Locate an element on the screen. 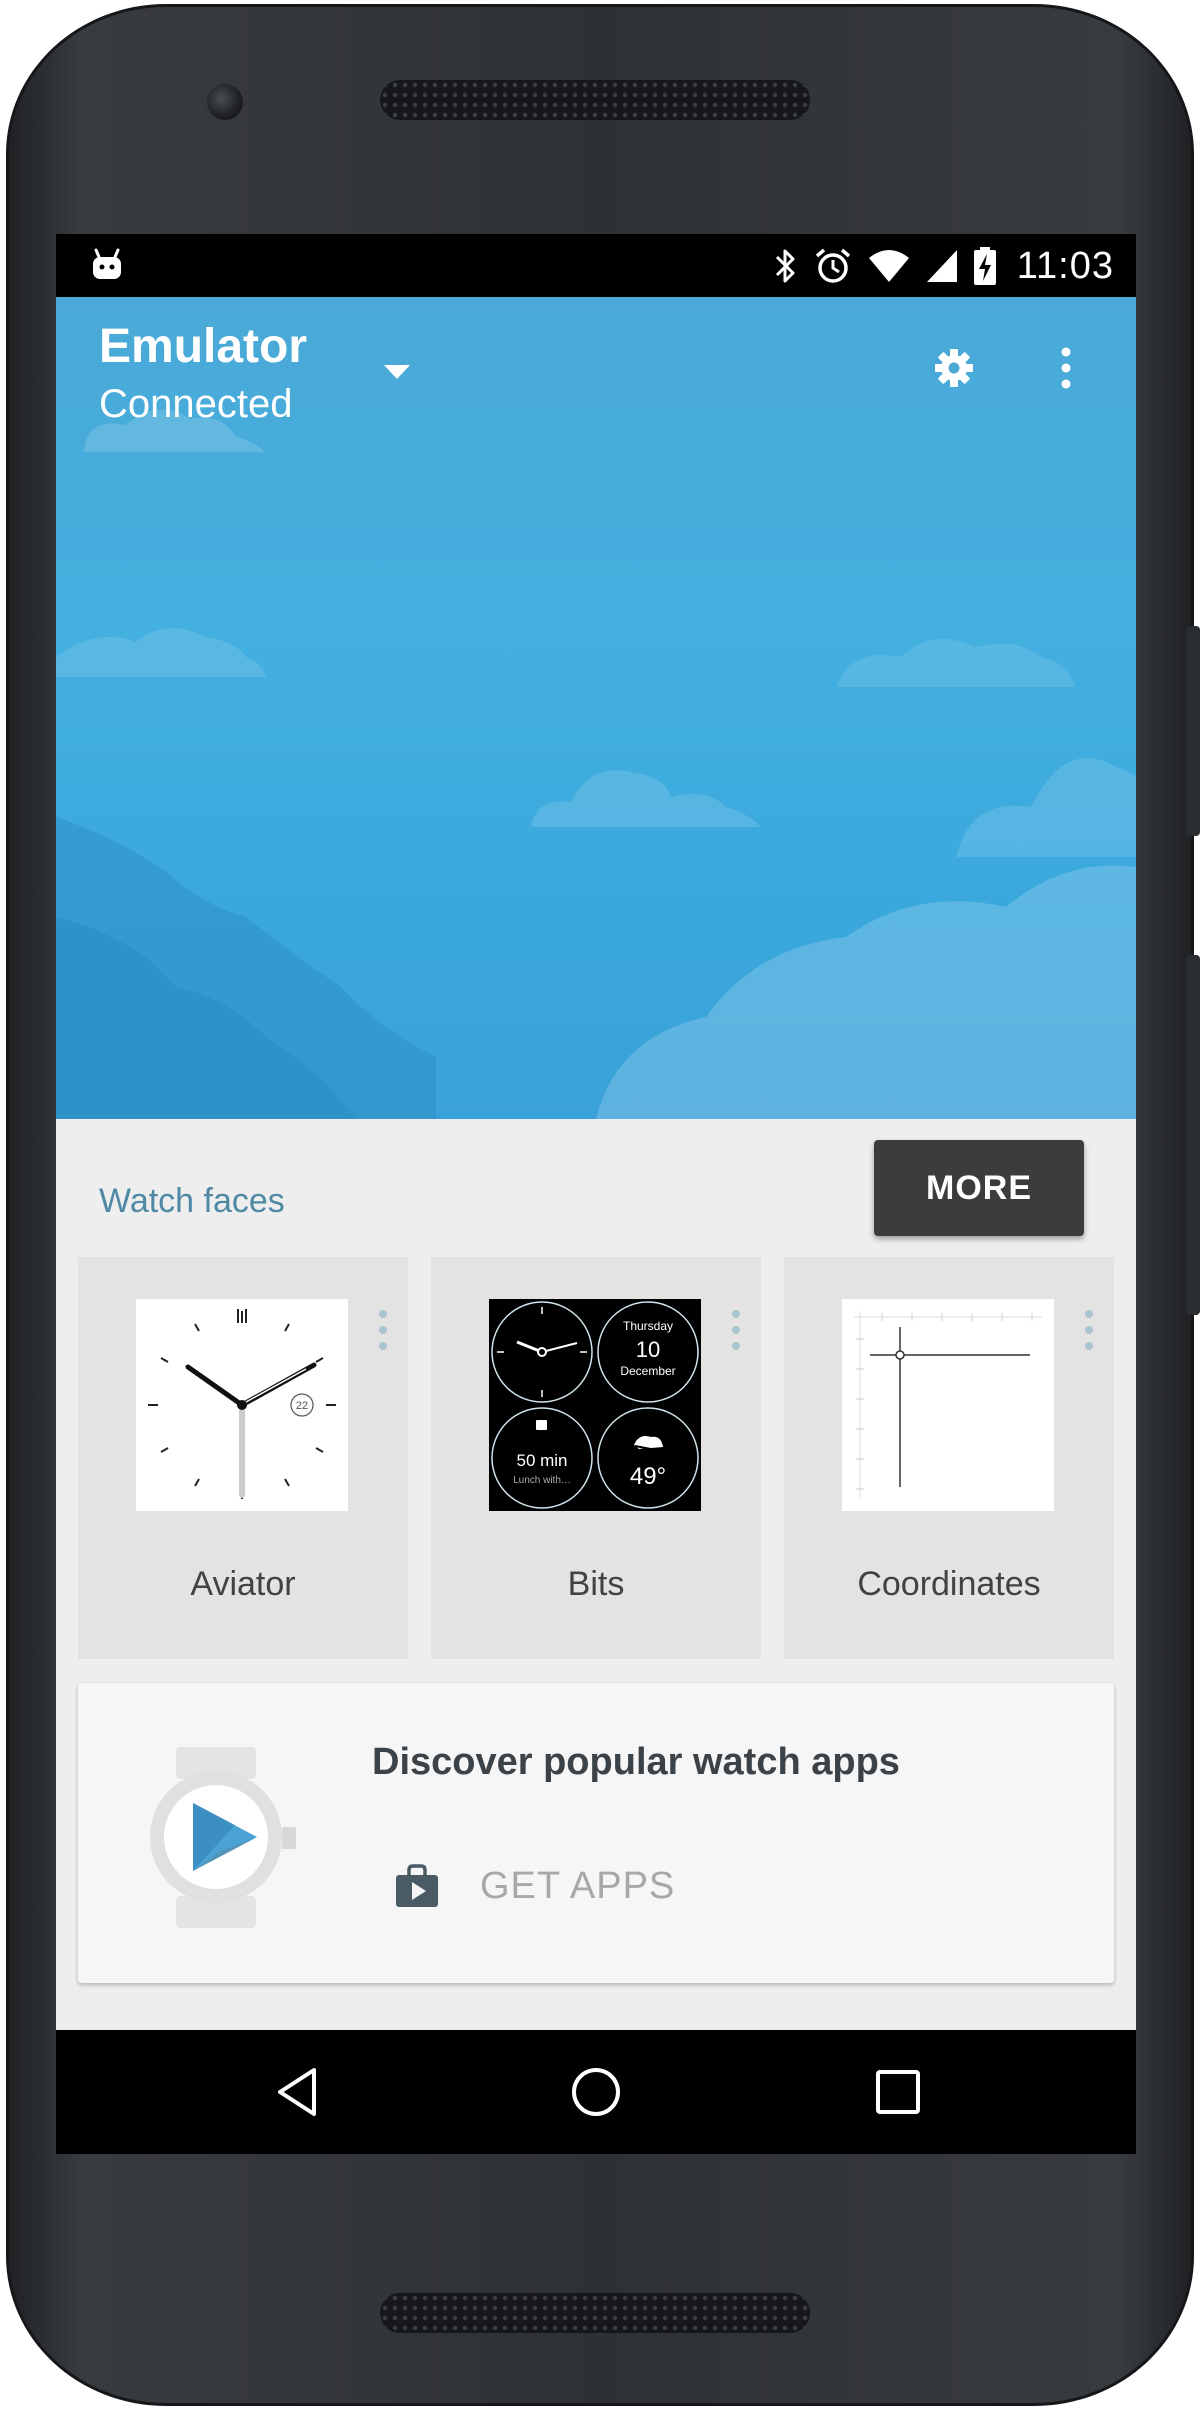 Image resolution: width=1200 pixels, height=2411 pixels. bits-day-number: 10 is located at coordinates (648, 1349).